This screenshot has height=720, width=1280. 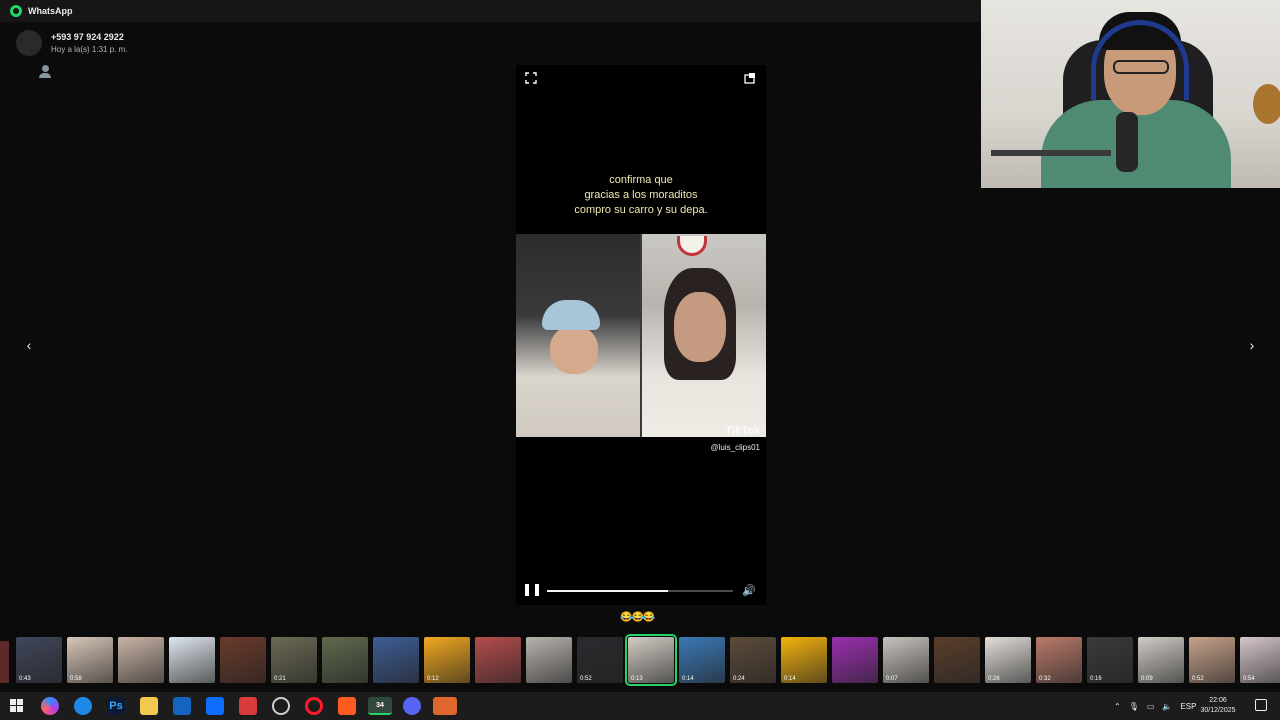 What do you see at coordinates (16, 11) in the screenshot?
I see `whatsapp-logo-icon` at bounding box center [16, 11].